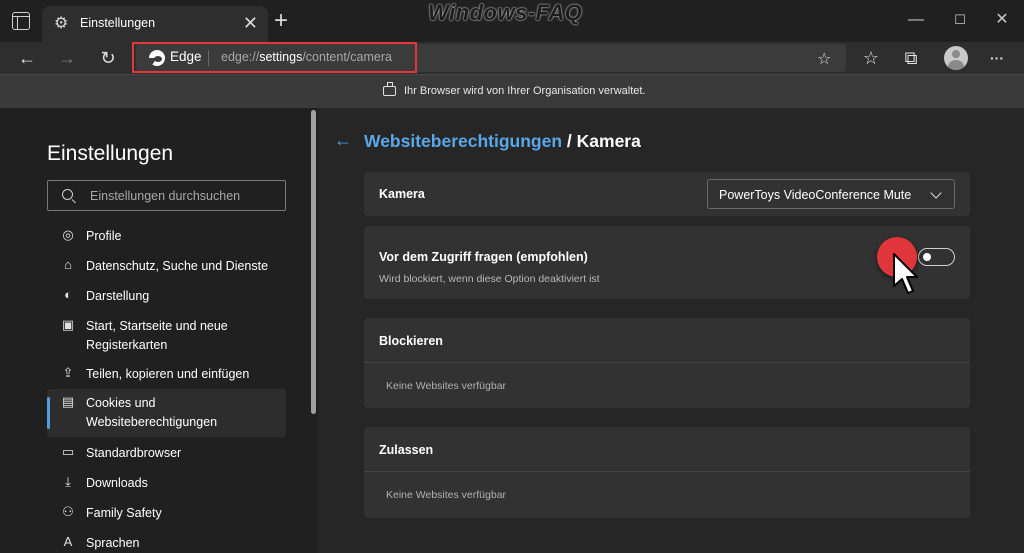 This screenshot has width=1024, height=553. I want to click on tab-actions-icon, so click(21, 21).